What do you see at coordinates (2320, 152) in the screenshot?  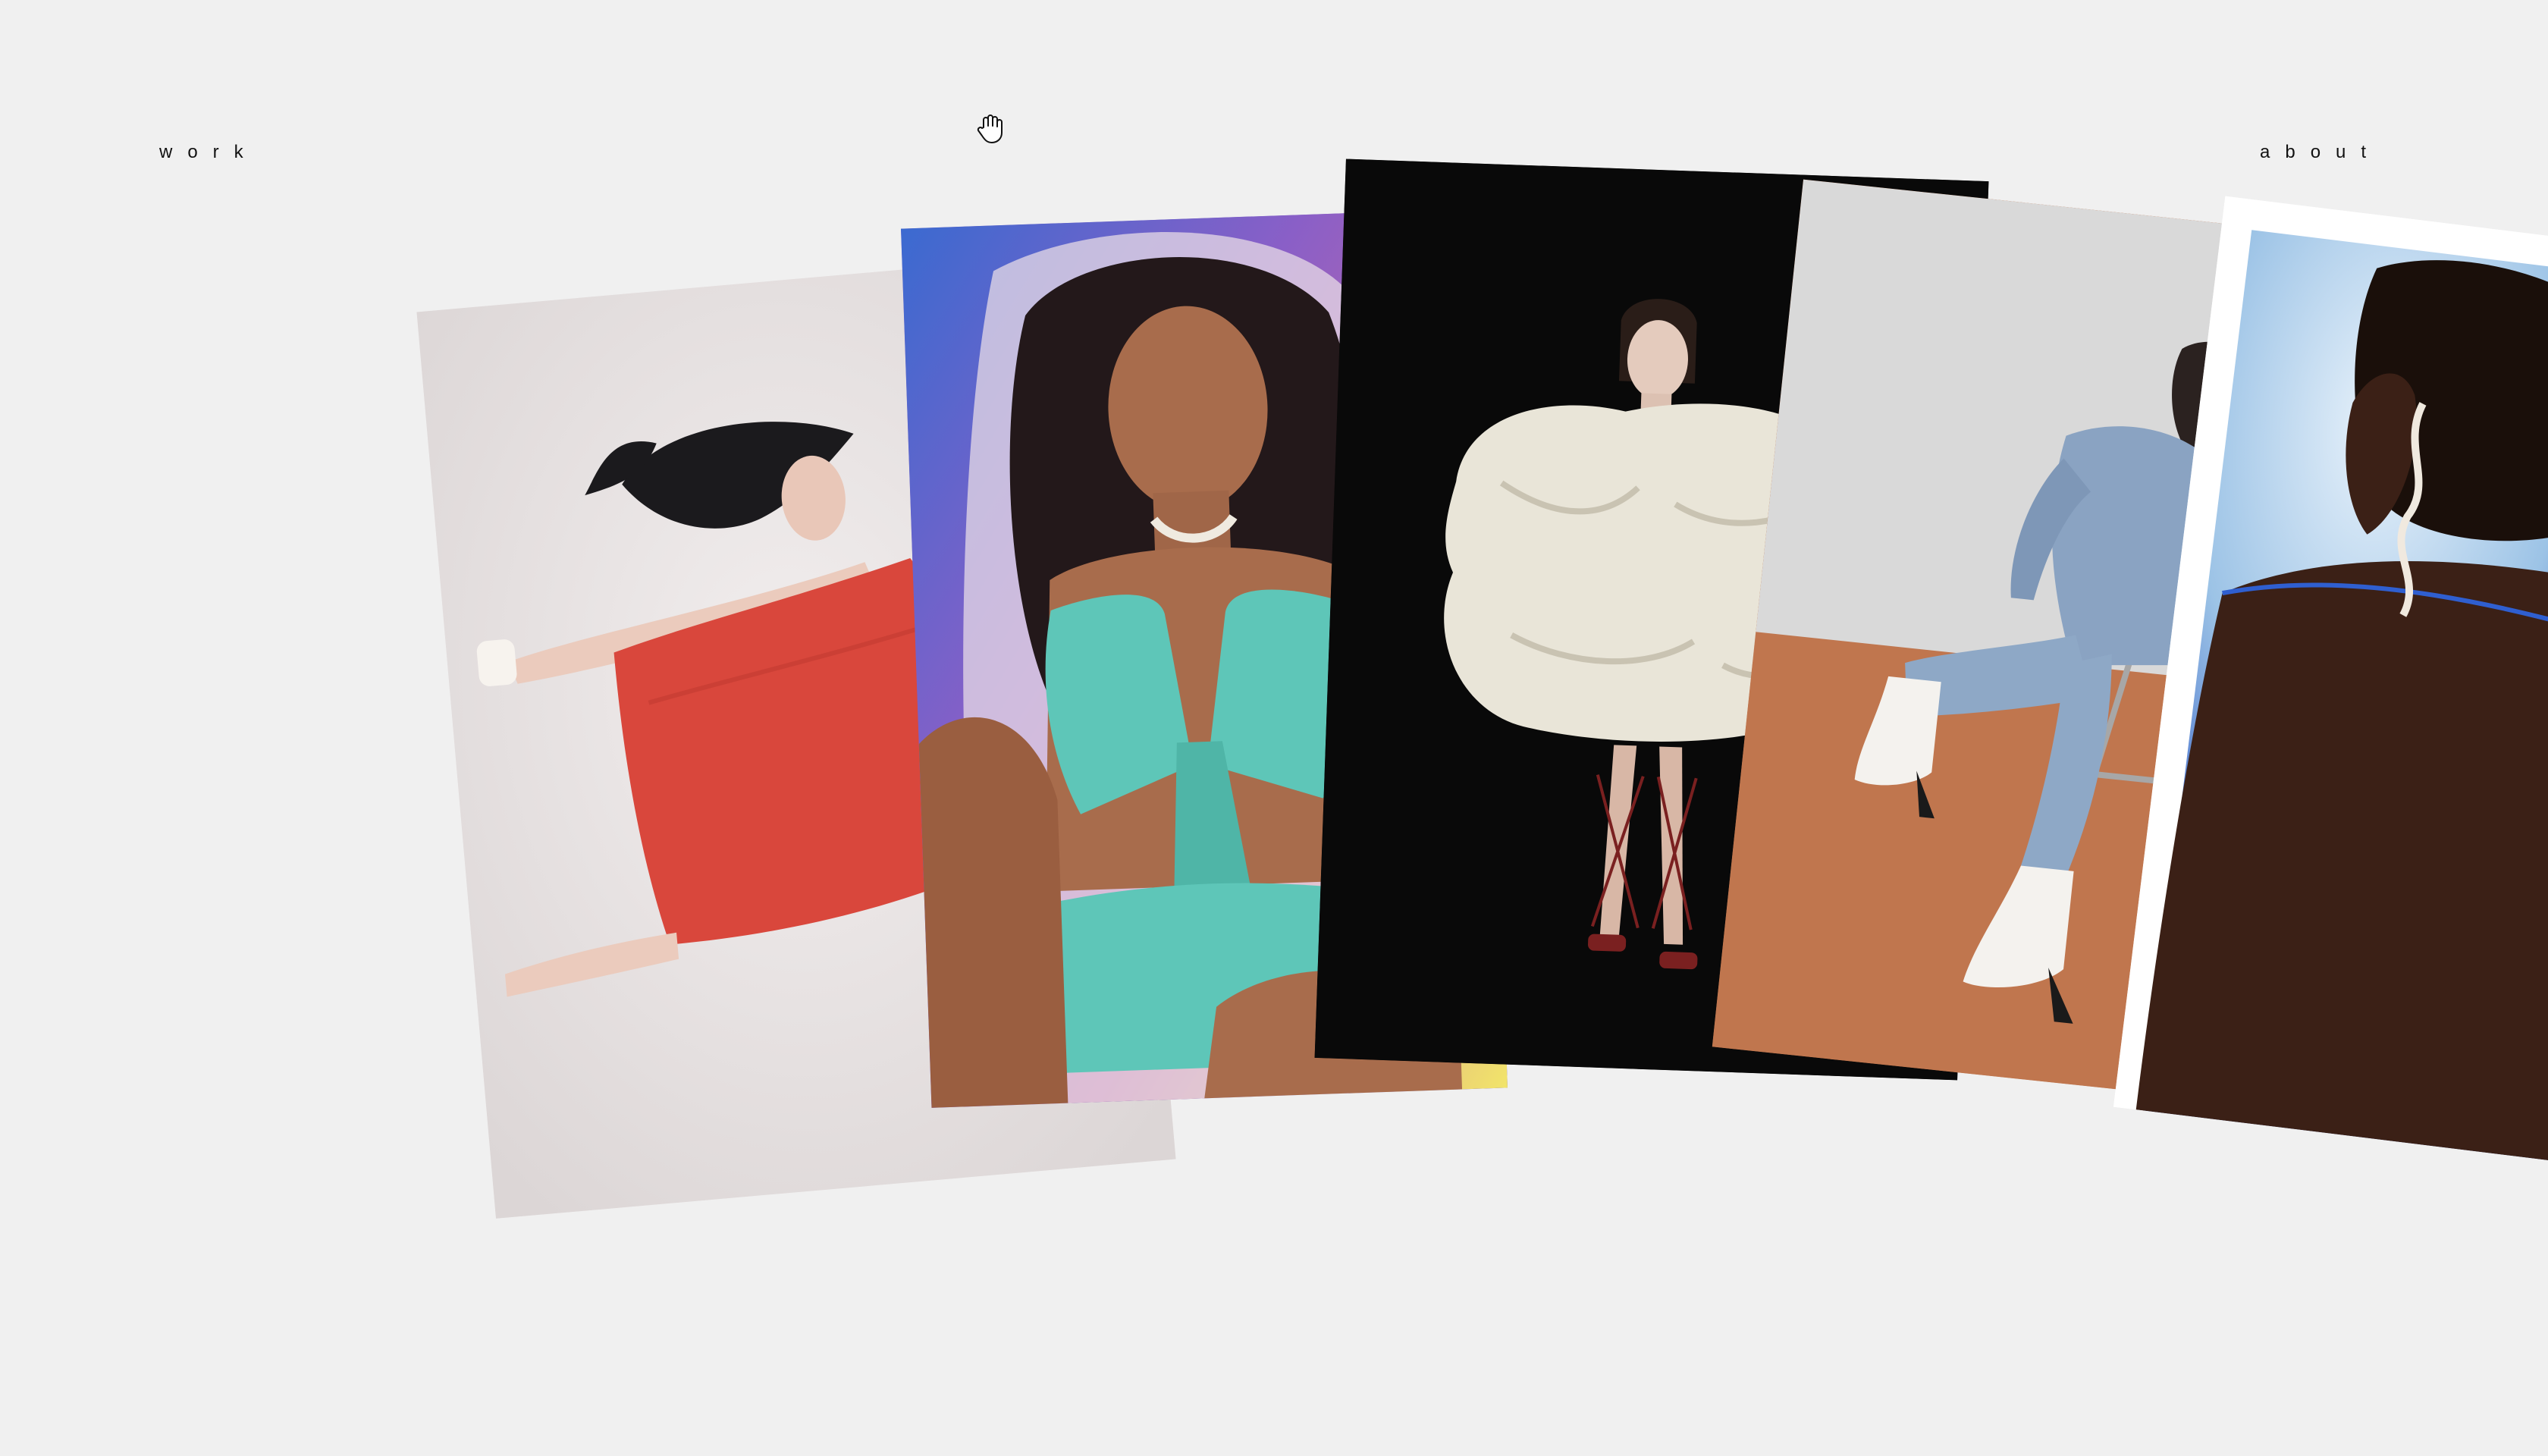 I see `nav-about-link: about` at bounding box center [2320, 152].